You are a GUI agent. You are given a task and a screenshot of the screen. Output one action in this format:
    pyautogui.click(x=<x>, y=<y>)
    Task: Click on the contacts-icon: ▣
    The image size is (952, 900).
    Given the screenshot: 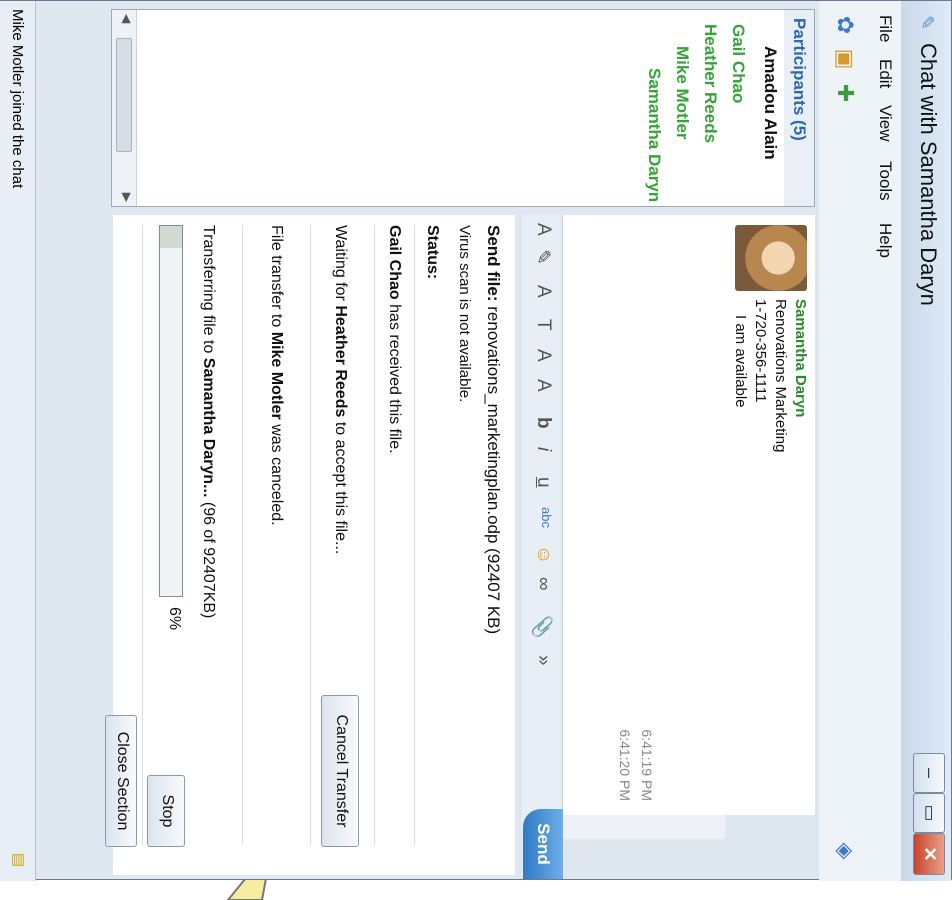 What is the action you would take?
    pyautogui.click(x=845, y=59)
    